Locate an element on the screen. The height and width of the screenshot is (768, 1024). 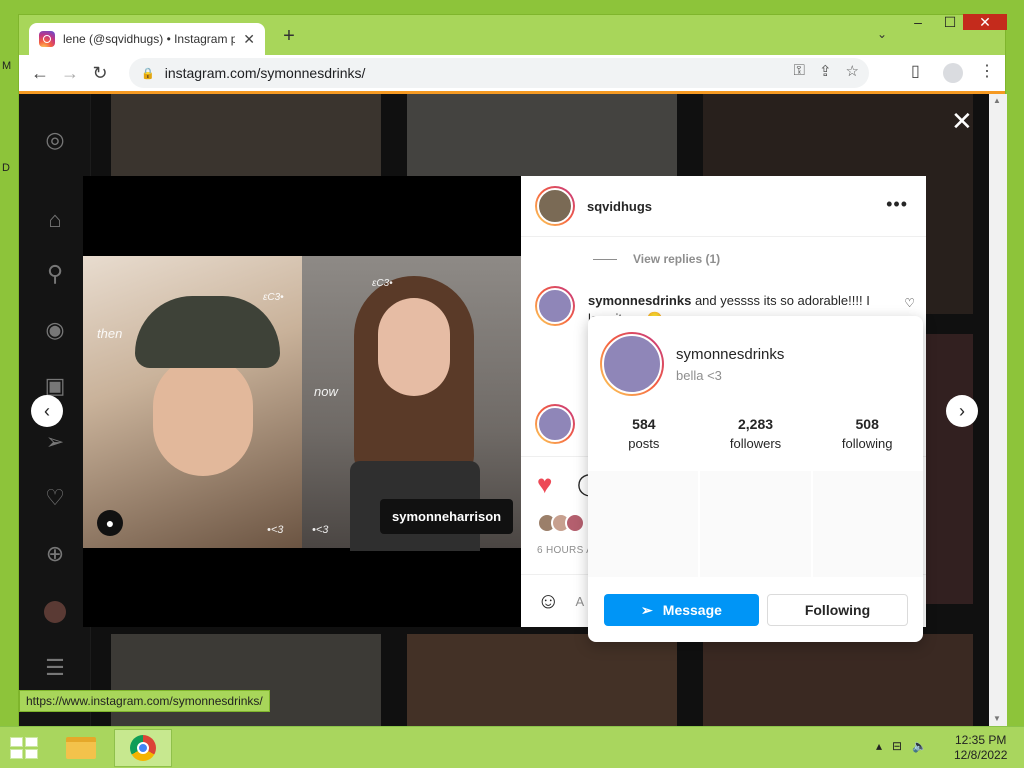
scroll-down-icon: ▼ is located at coordinates (997, 718).